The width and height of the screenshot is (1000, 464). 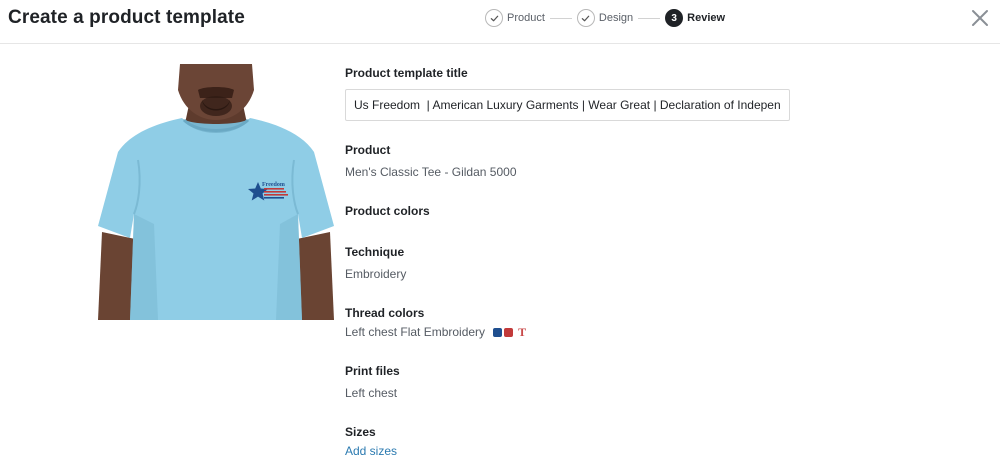 What do you see at coordinates (387, 211) in the screenshot?
I see `product-colors-label: Product colors` at bounding box center [387, 211].